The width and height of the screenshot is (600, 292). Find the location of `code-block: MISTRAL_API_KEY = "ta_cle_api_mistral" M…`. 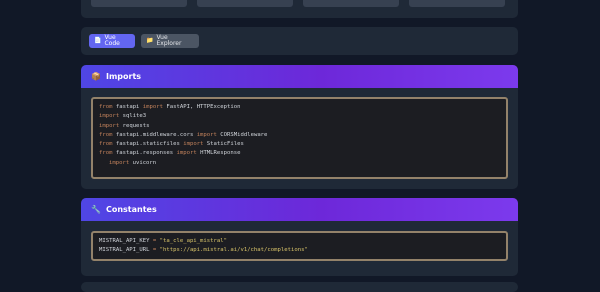

code-block: MISTRAL_API_KEY = "ta_cle_api_mistral" M… is located at coordinates (299, 246).